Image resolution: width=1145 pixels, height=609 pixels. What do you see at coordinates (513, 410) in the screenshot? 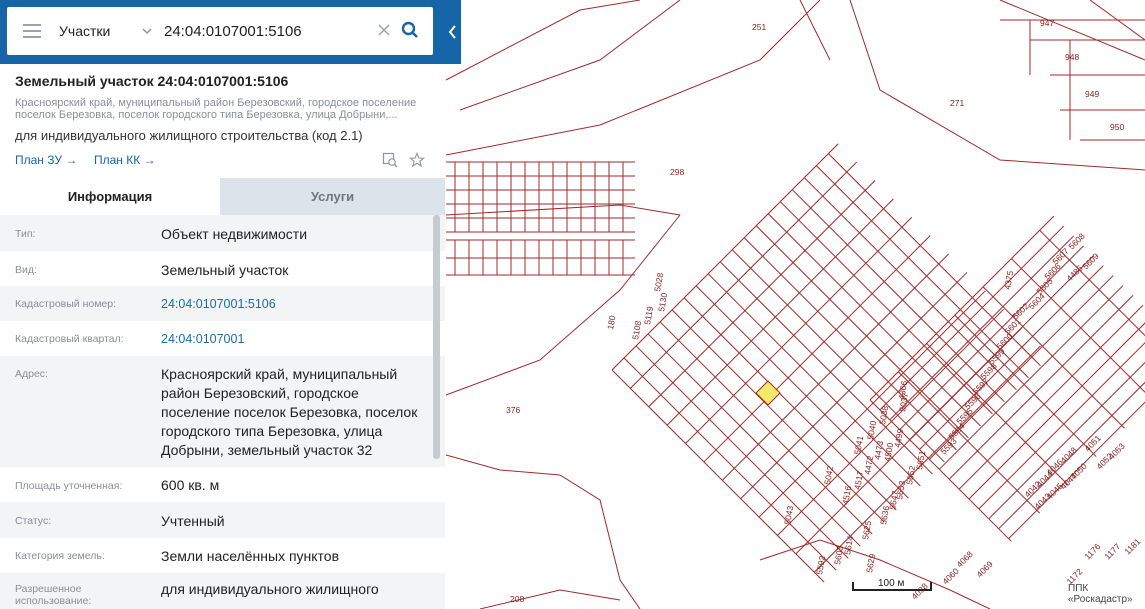
I see `parcel-number-label: 376` at bounding box center [513, 410].